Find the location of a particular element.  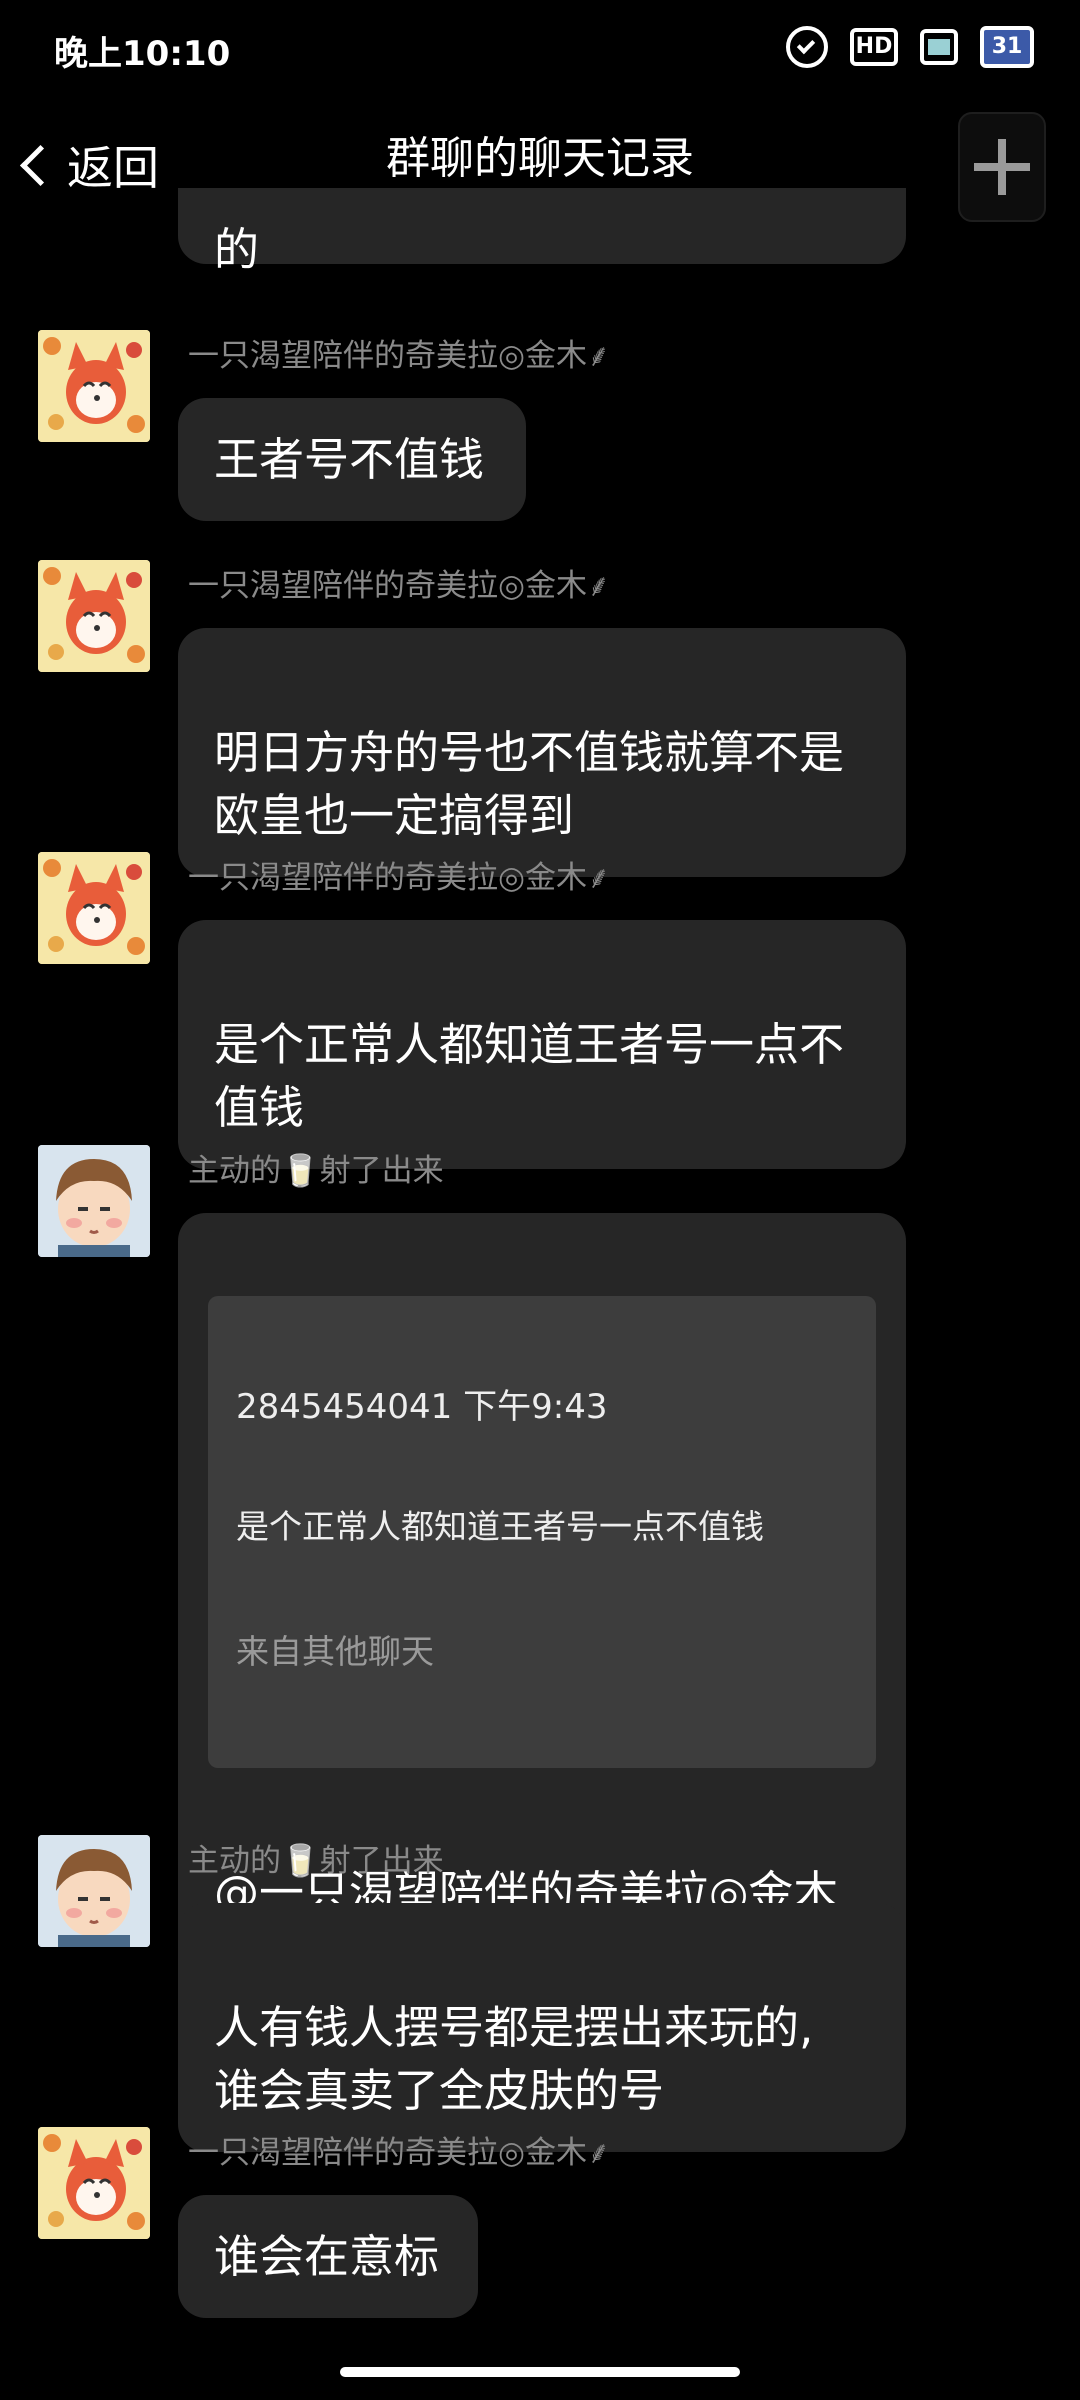

quote-source: 来自其他聊天 is located at coordinates (335, 1651).